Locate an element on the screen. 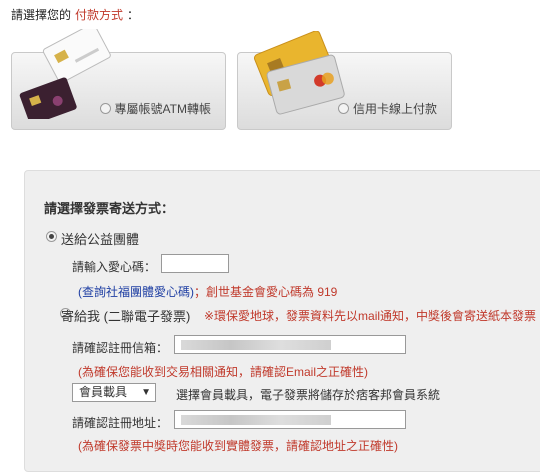 Image resolution: width=540 pixels, height=472 pixels. credit-card-label: 信用卡線上付款 is located at coordinates (394, 109).